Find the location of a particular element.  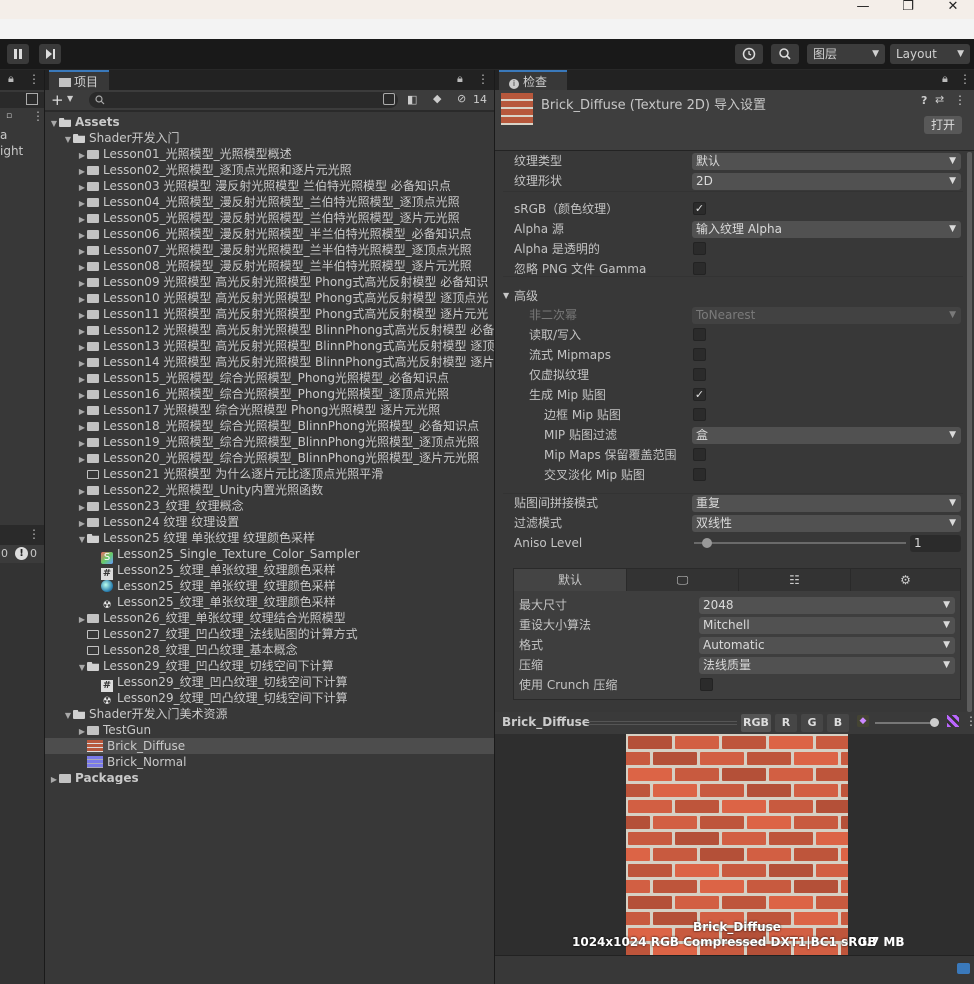

search-button is located at coordinates (785, 54).